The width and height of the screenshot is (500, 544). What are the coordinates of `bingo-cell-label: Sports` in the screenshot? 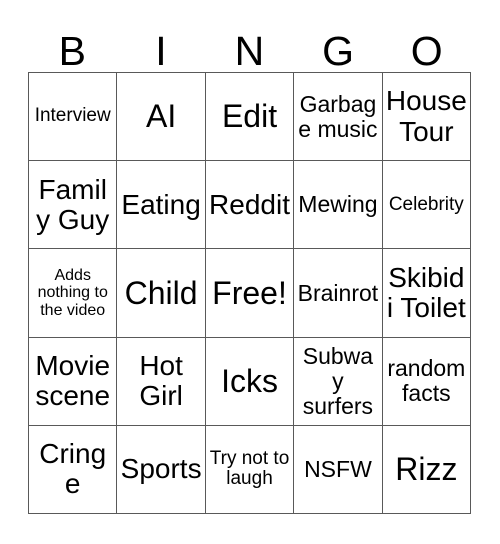 It's located at (161, 469).